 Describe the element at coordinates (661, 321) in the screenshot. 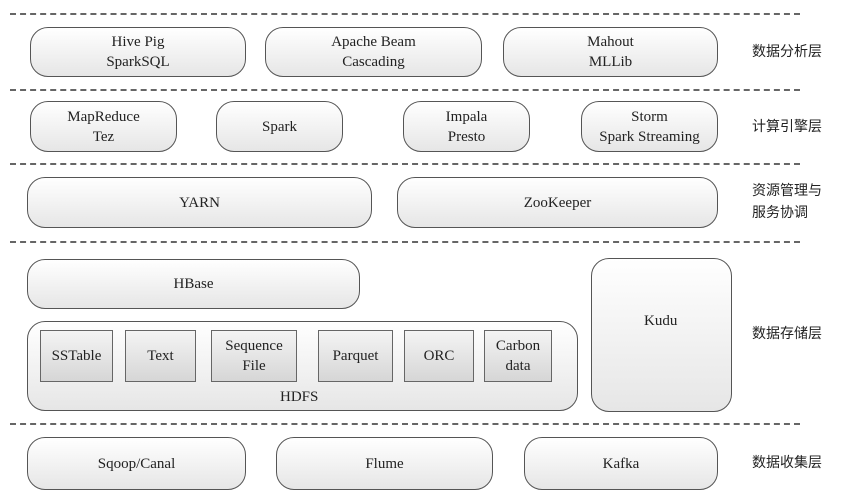

I see `kudu-label: Kudu` at that location.